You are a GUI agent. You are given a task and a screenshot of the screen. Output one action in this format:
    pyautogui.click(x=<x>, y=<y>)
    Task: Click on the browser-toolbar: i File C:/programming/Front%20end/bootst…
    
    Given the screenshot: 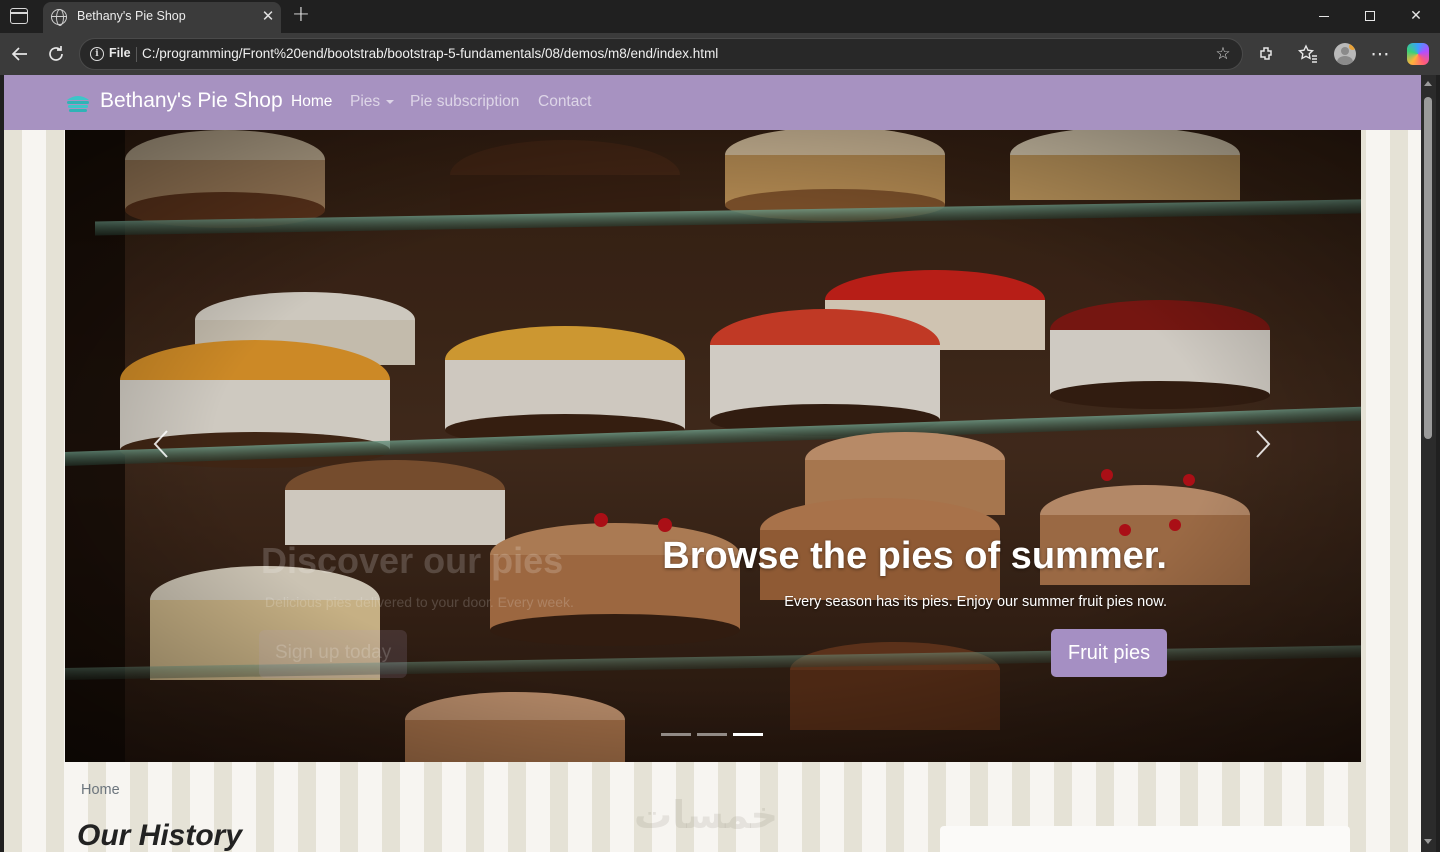 What is the action you would take?
    pyautogui.click(x=720, y=54)
    